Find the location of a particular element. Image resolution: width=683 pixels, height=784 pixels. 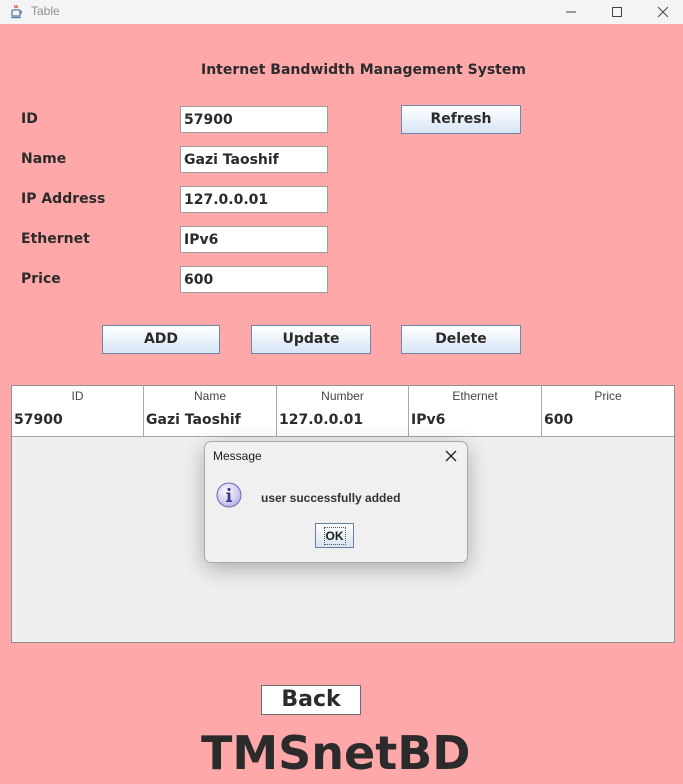

update-button: Update is located at coordinates (311, 339).